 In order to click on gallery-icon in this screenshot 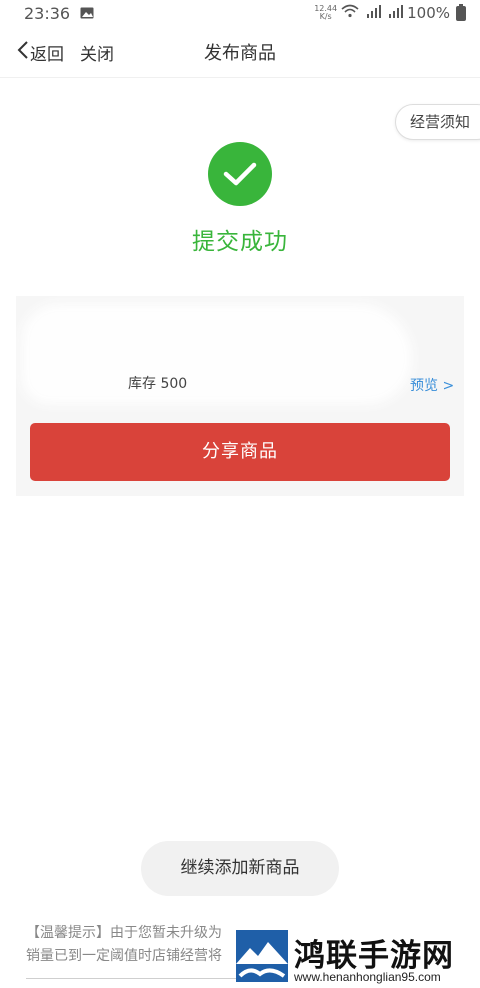, I will do `click(87, 13)`.